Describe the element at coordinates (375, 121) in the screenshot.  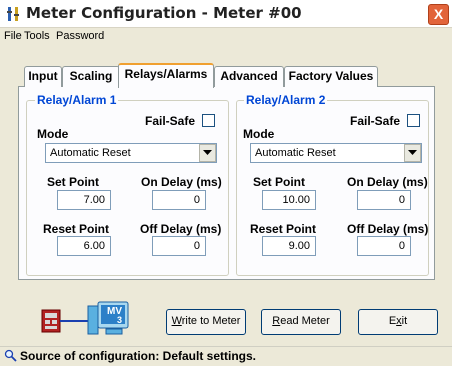
I see `relay2-failsafe-label: Fail-Safe` at that location.